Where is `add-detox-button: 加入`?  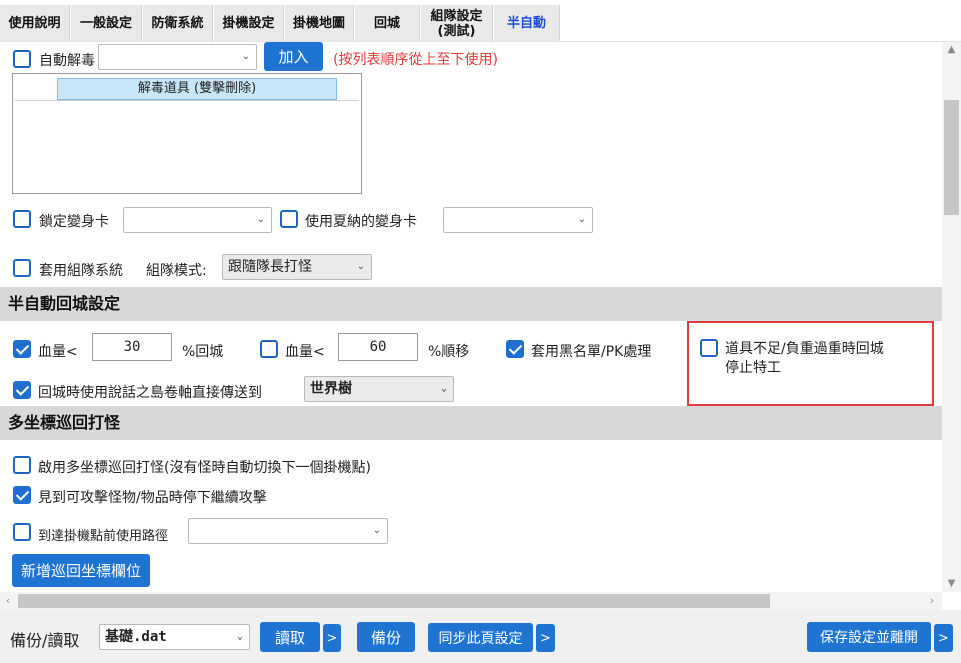
add-detox-button: 加入 is located at coordinates (293, 56).